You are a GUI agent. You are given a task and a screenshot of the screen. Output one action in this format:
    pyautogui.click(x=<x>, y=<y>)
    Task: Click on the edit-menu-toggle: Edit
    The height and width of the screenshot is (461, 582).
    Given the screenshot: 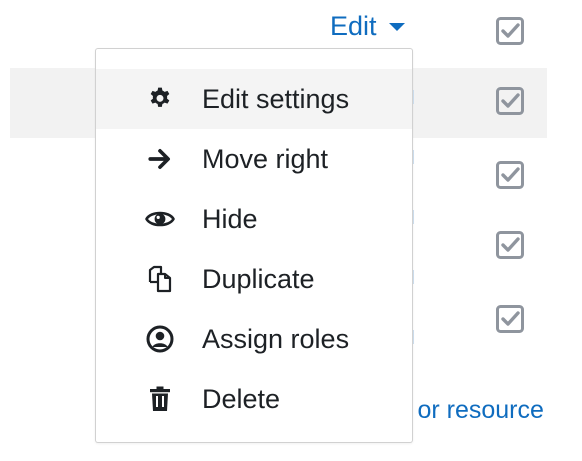 What is the action you would take?
    pyautogui.click(x=367, y=26)
    